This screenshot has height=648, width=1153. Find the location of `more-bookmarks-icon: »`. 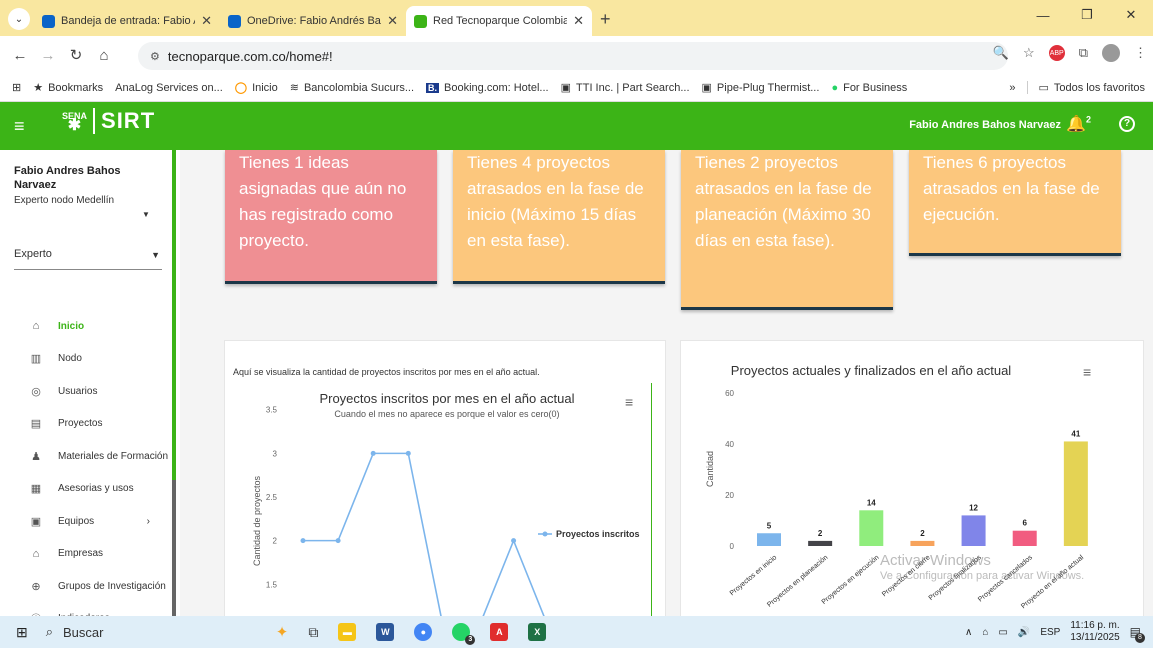

more-bookmarks-icon: » is located at coordinates (1012, 88).